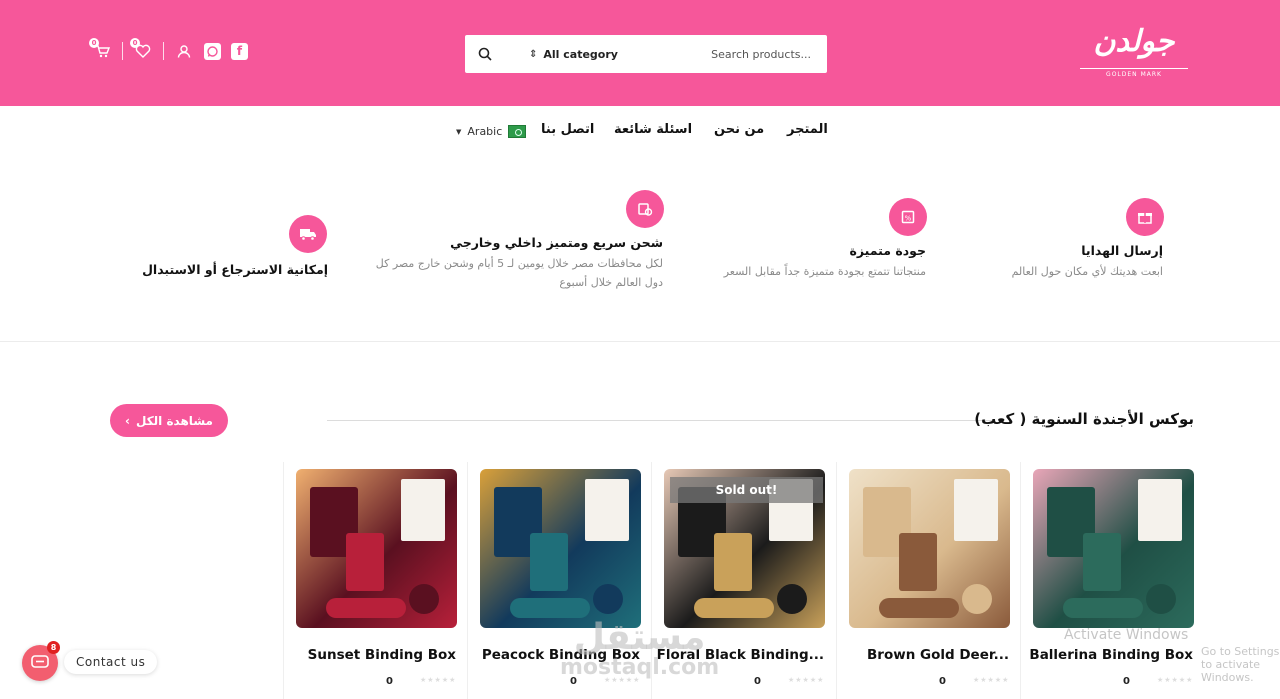 The width and height of the screenshot is (1280, 699). I want to click on section-line, so click(659, 420).